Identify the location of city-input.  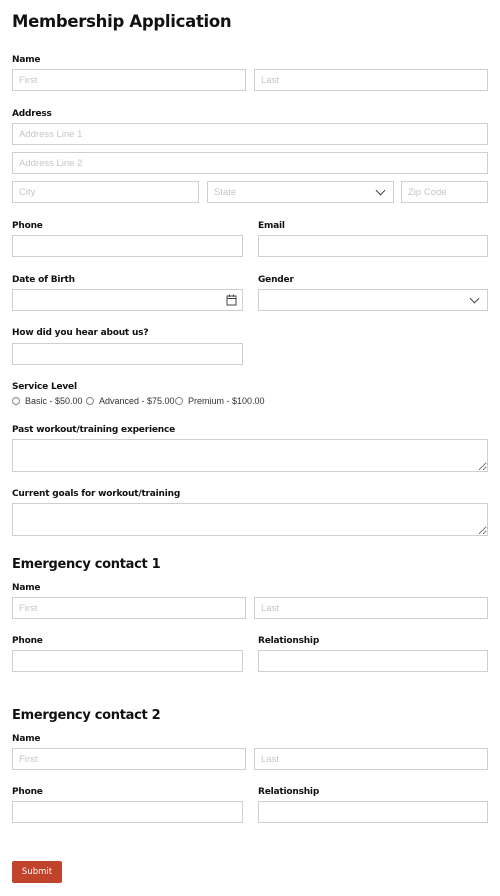
(105, 192).